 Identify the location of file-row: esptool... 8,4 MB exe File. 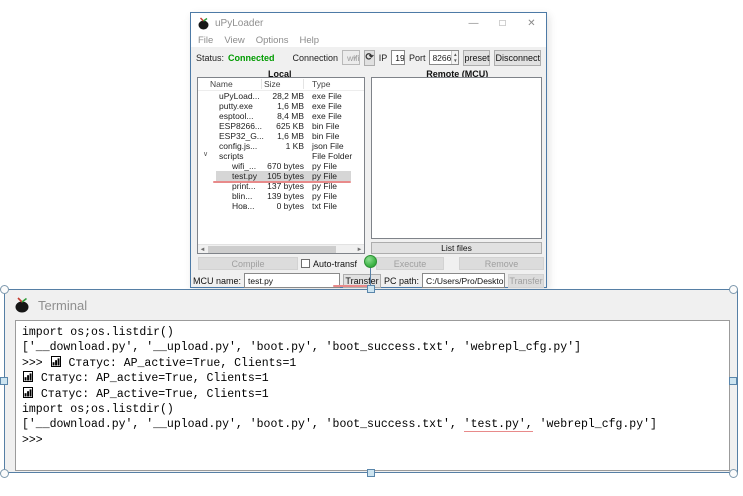
(281, 116).